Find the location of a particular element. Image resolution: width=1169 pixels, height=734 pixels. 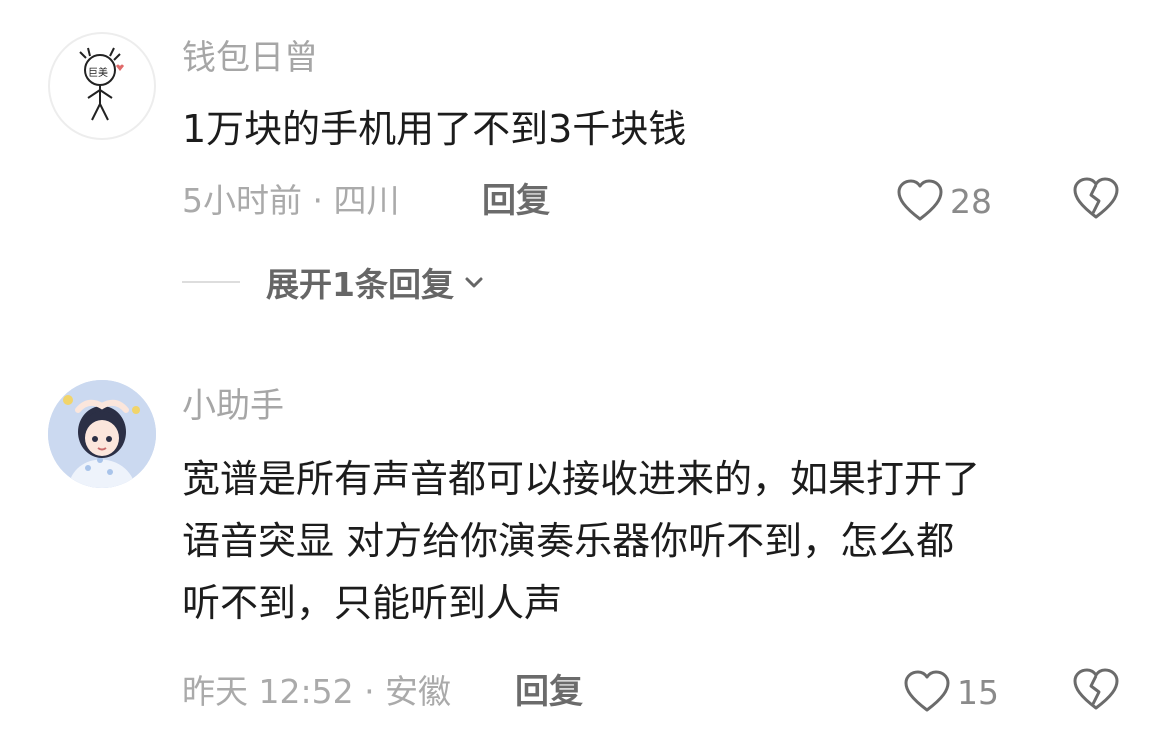

comment-text-line: 听不到，只能听到人声 is located at coordinates (372, 603).